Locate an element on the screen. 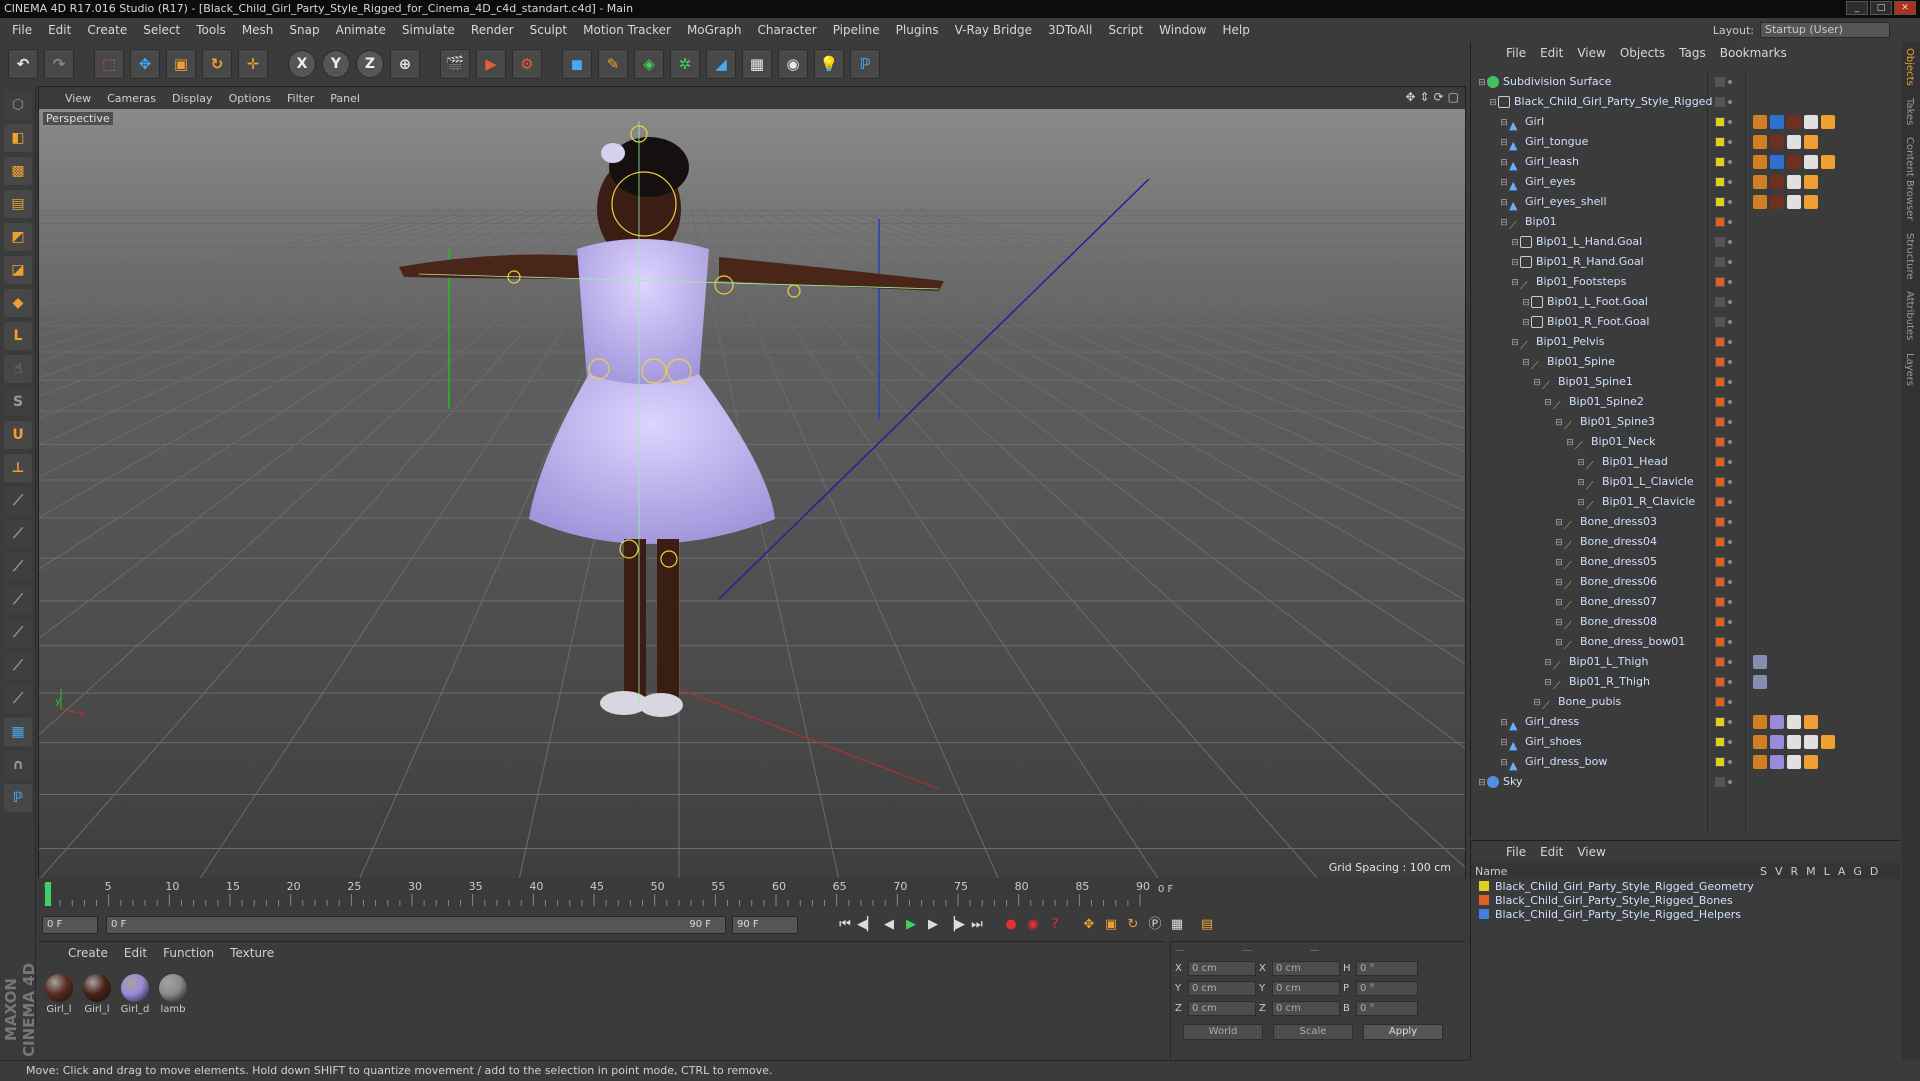  workplane-icon: ▤ is located at coordinates (18, 204).